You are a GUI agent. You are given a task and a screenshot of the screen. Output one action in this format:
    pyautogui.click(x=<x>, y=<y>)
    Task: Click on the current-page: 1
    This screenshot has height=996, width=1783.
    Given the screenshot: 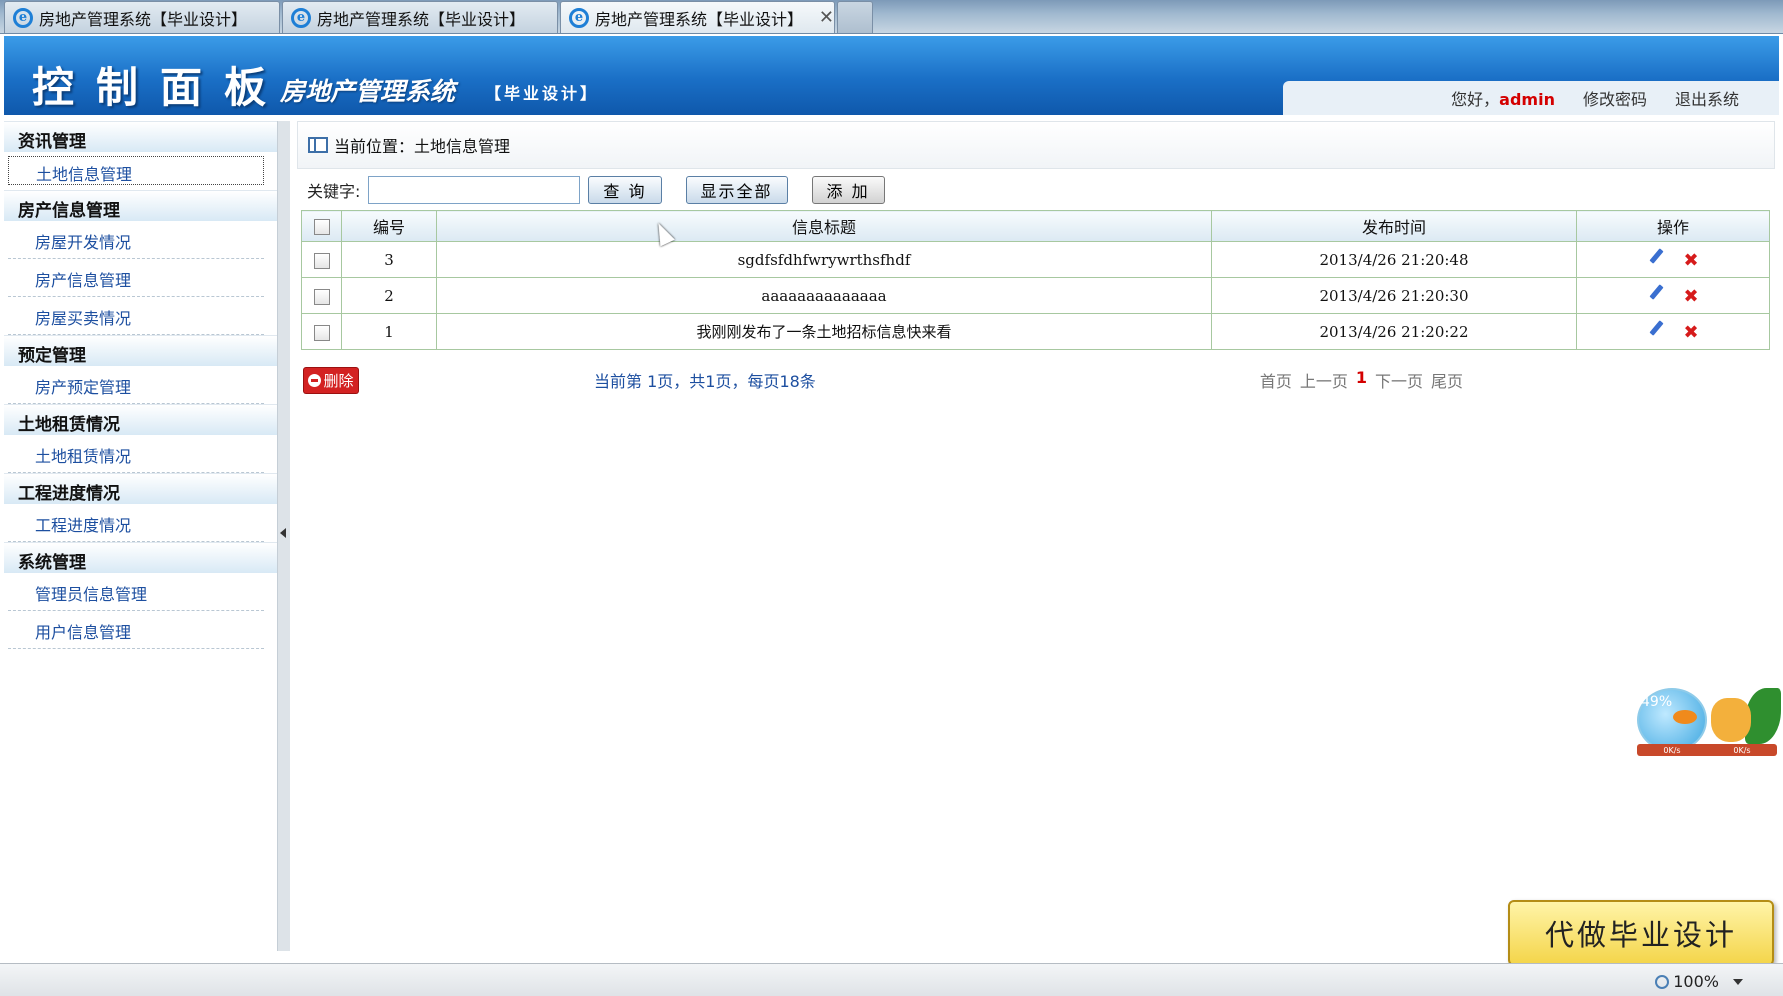 What is the action you would take?
    pyautogui.click(x=1361, y=377)
    